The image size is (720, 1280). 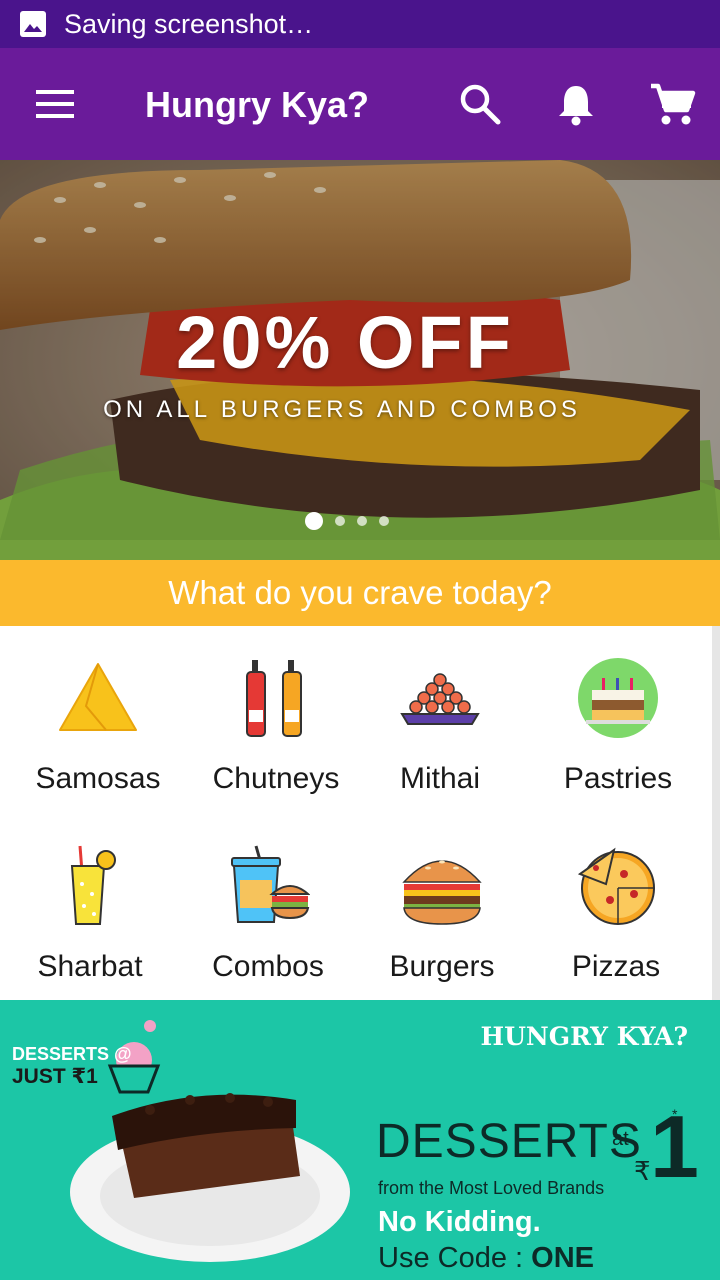 I want to click on scroll-edge, so click(x=716, y=814).